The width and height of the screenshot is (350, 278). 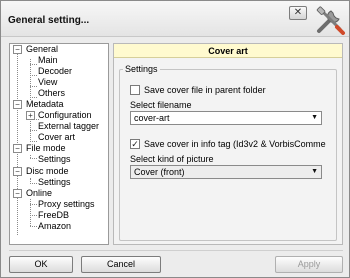 What do you see at coordinates (53, 215) in the screenshot?
I see `tree-item-freedb: FreeDB` at bounding box center [53, 215].